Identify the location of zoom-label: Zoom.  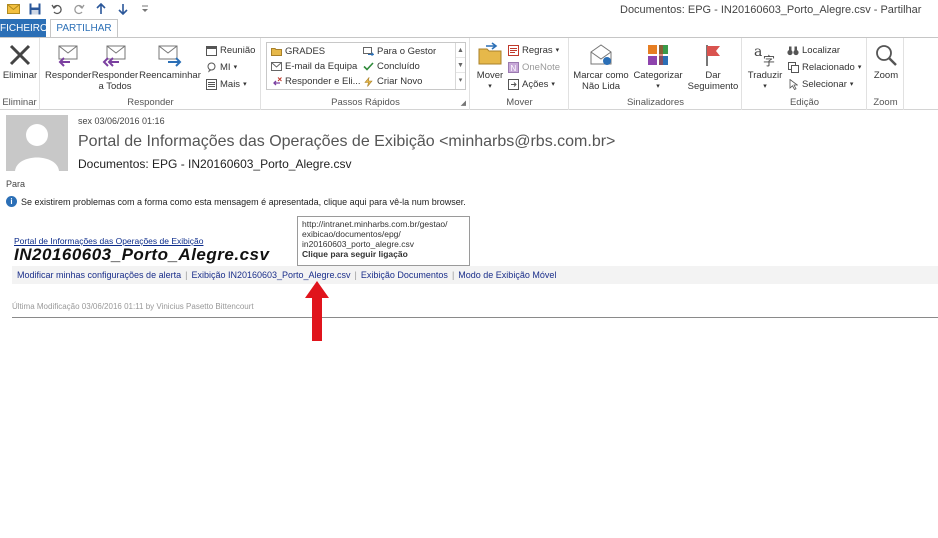
(886, 75).